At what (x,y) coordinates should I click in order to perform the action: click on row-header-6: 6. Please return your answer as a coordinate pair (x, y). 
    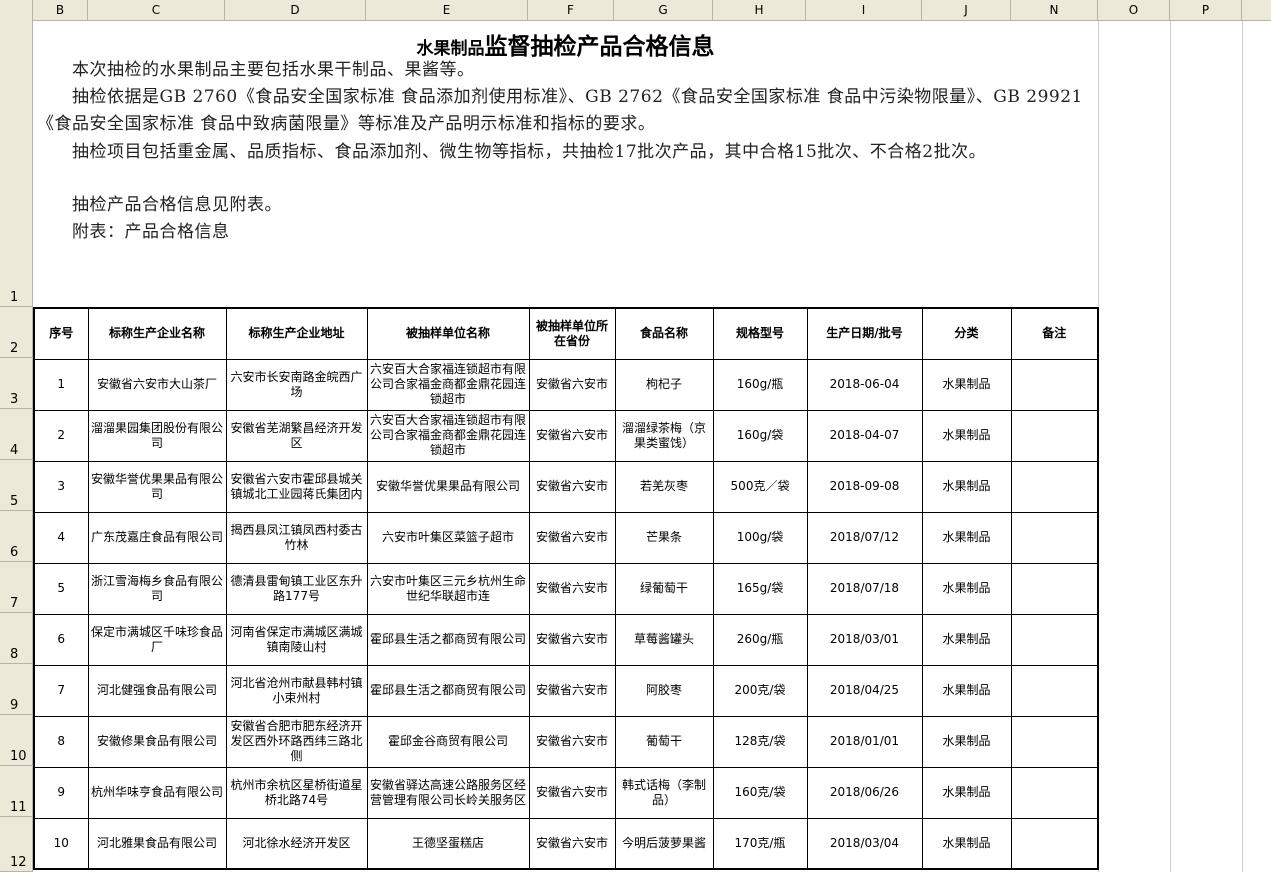
    Looking at the image, I should click on (16, 536).